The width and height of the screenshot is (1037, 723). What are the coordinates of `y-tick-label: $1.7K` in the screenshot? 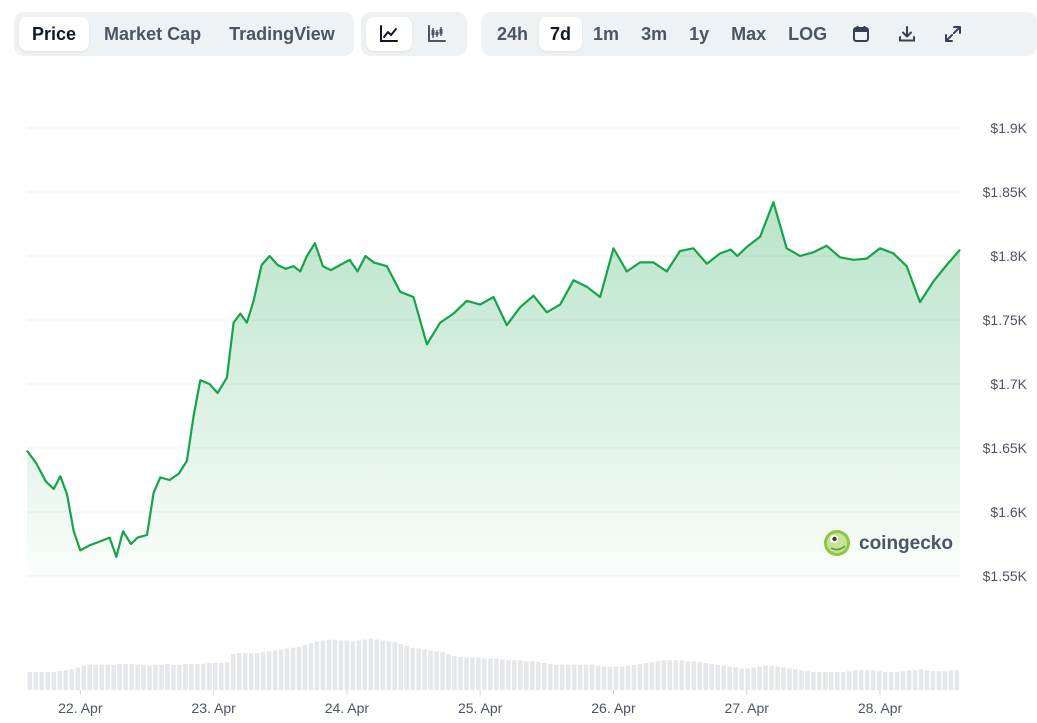 It's located at (1008, 384).